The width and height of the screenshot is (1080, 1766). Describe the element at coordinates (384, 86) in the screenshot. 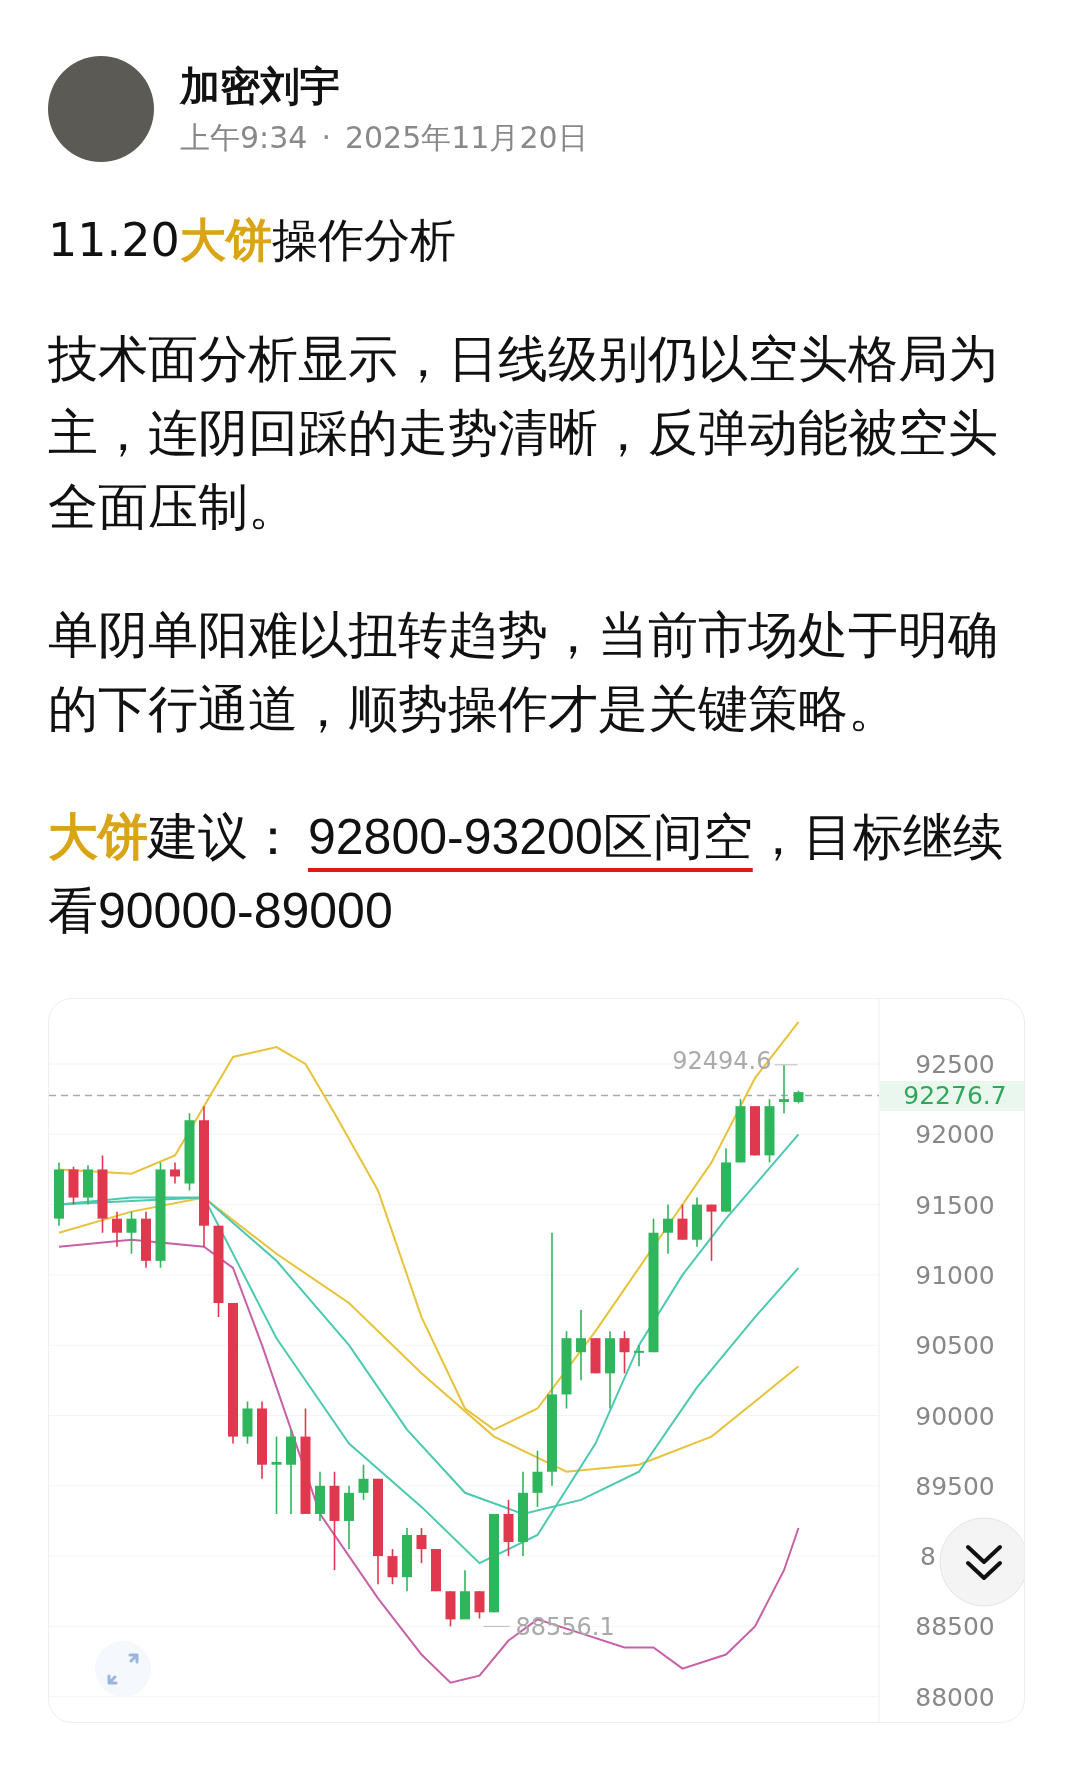

I see `author-name: 加密刘宇` at that location.